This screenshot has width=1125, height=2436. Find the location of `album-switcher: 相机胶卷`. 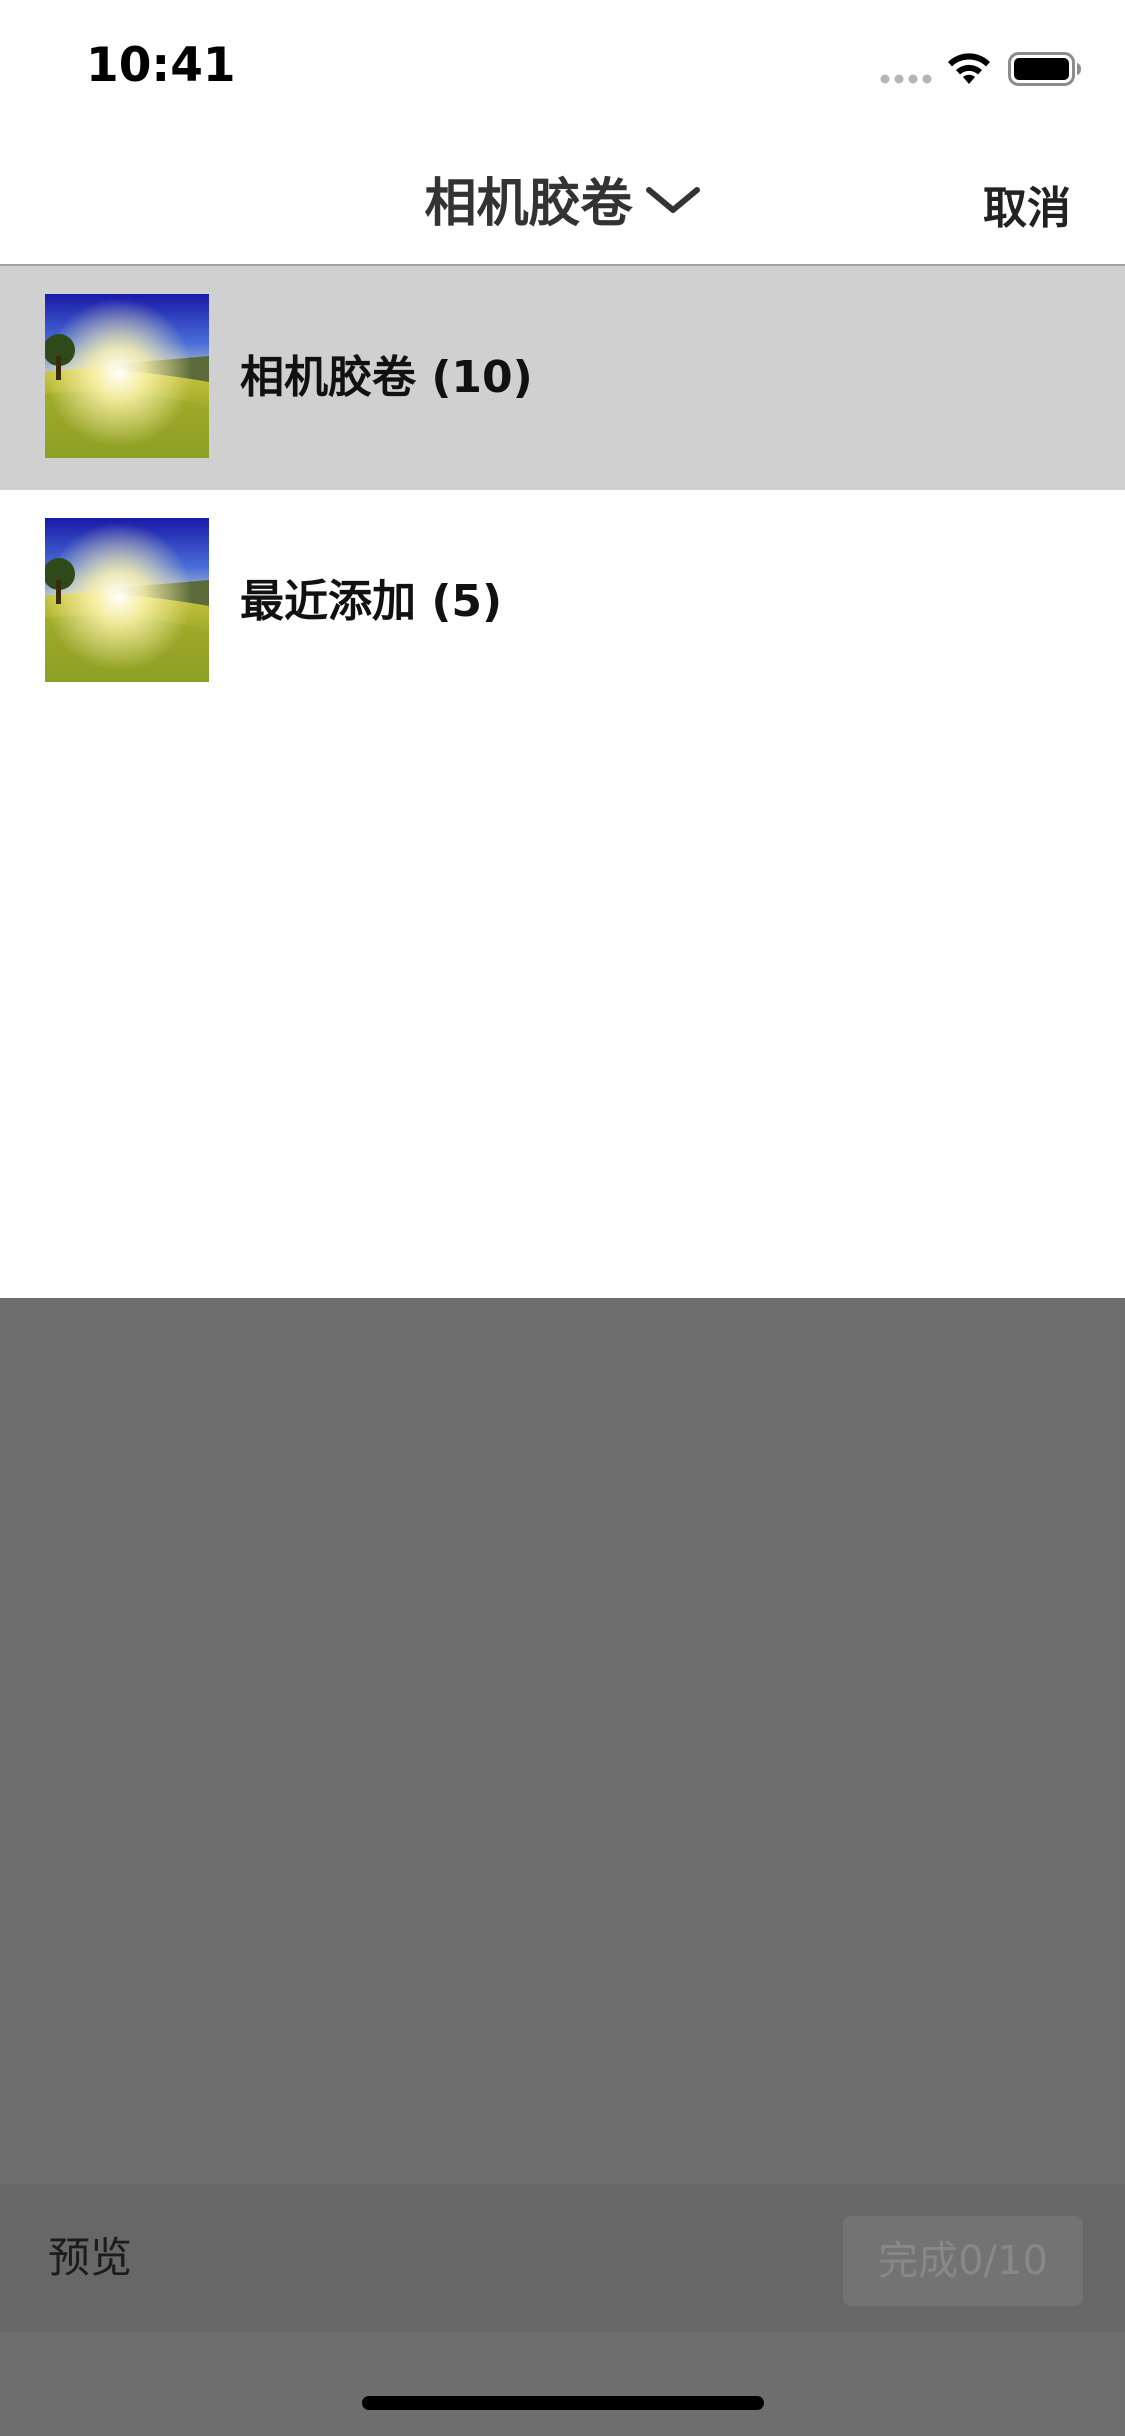

album-switcher: 相机胶卷 is located at coordinates (562, 198).